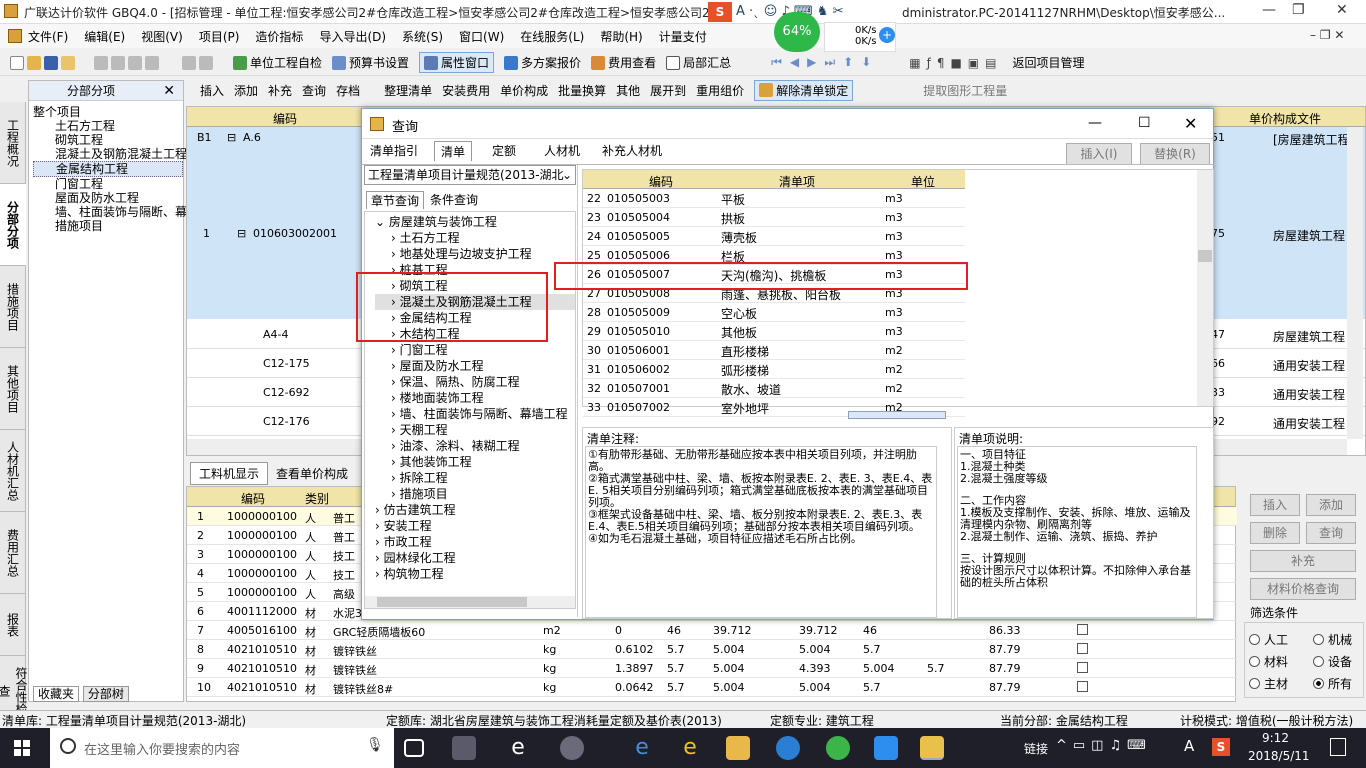 Image resolution: width=1366 pixels, height=768 pixels. I want to click on tab-list: 清单, so click(453, 151).